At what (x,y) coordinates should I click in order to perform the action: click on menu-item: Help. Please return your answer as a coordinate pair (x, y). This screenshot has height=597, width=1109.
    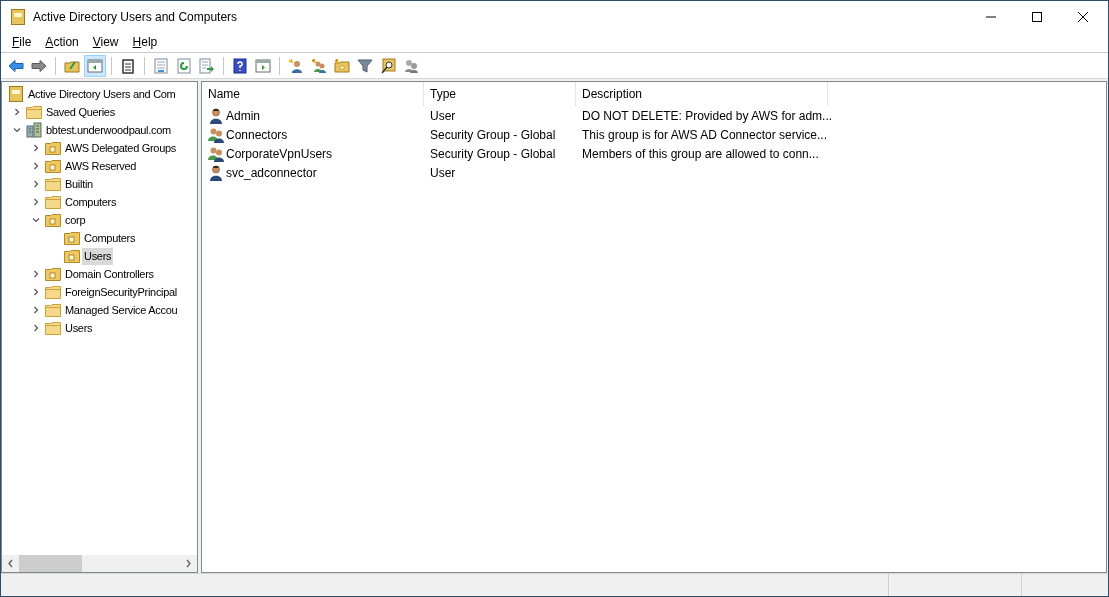
    Looking at the image, I should click on (145, 42).